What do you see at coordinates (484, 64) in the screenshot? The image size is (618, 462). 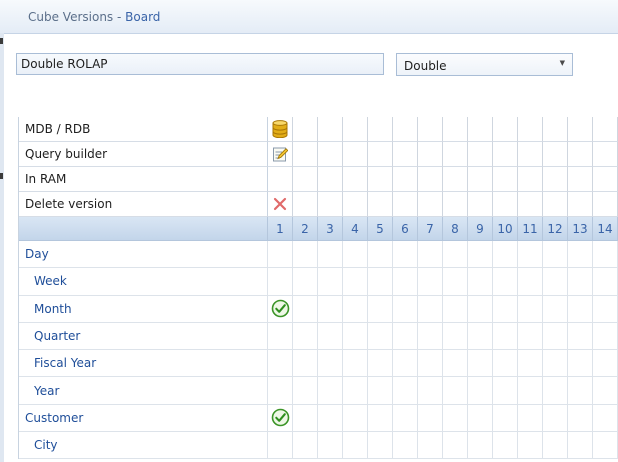 I see `version-type-select: Double ▼` at bounding box center [484, 64].